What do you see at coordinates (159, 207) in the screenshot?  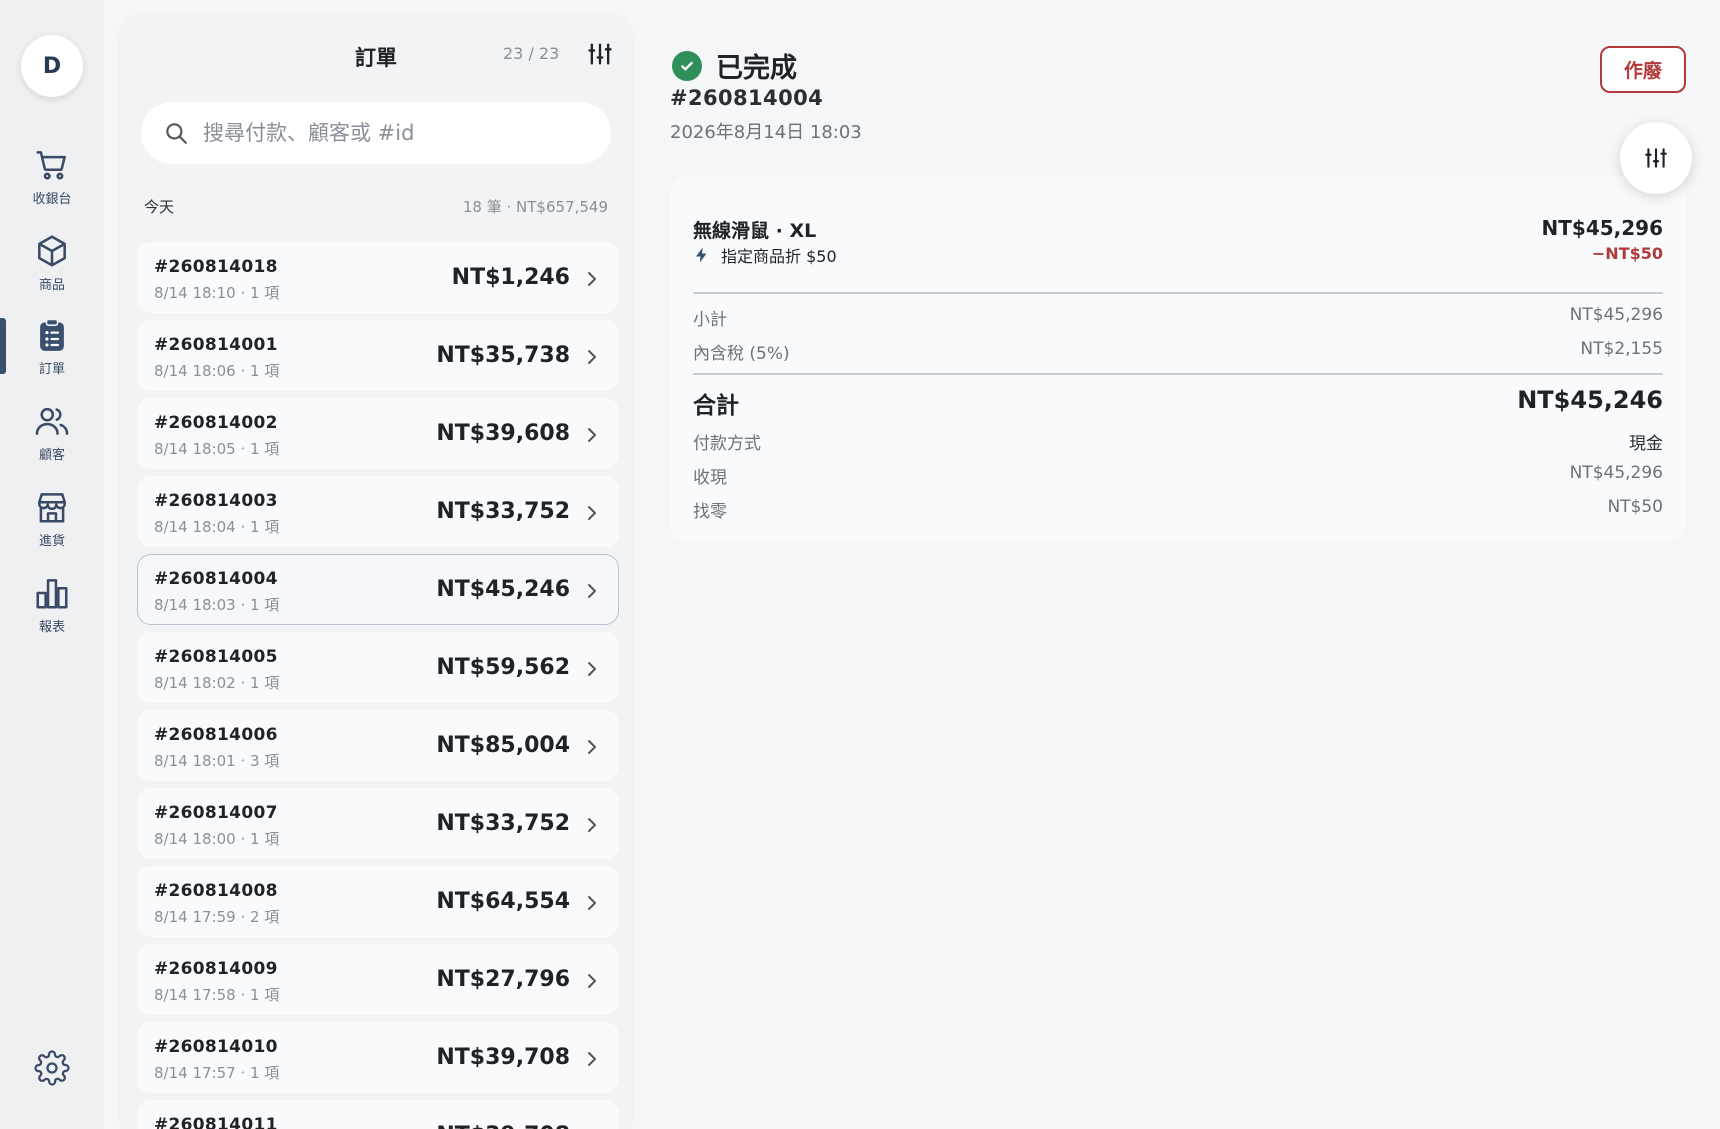 I see `group-day: 今天` at bounding box center [159, 207].